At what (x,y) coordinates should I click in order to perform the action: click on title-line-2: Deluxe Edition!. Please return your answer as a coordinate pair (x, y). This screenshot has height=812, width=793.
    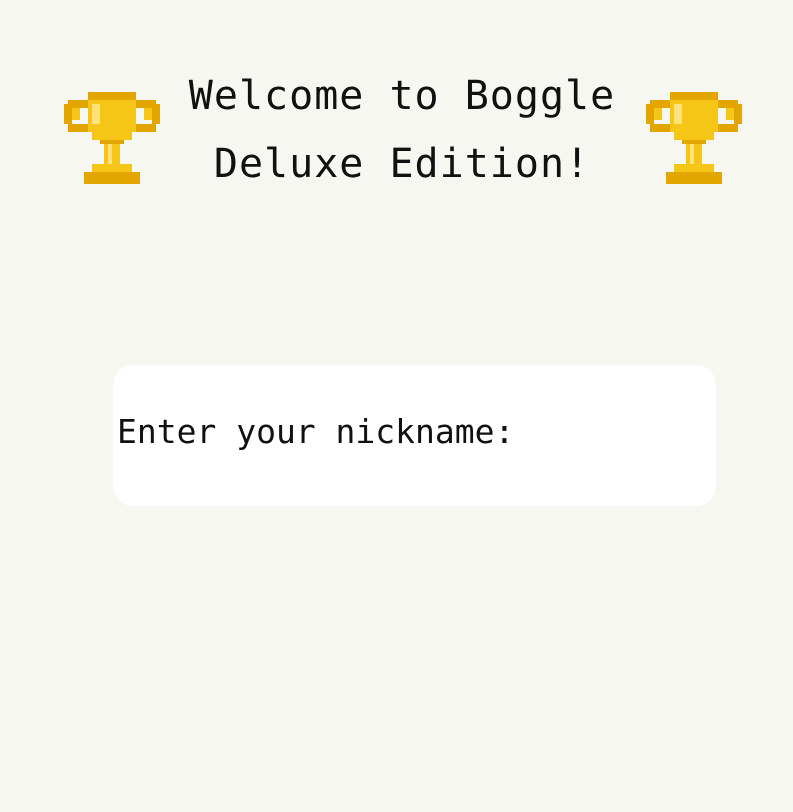
    Looking at the image, I should click on (402, 164).